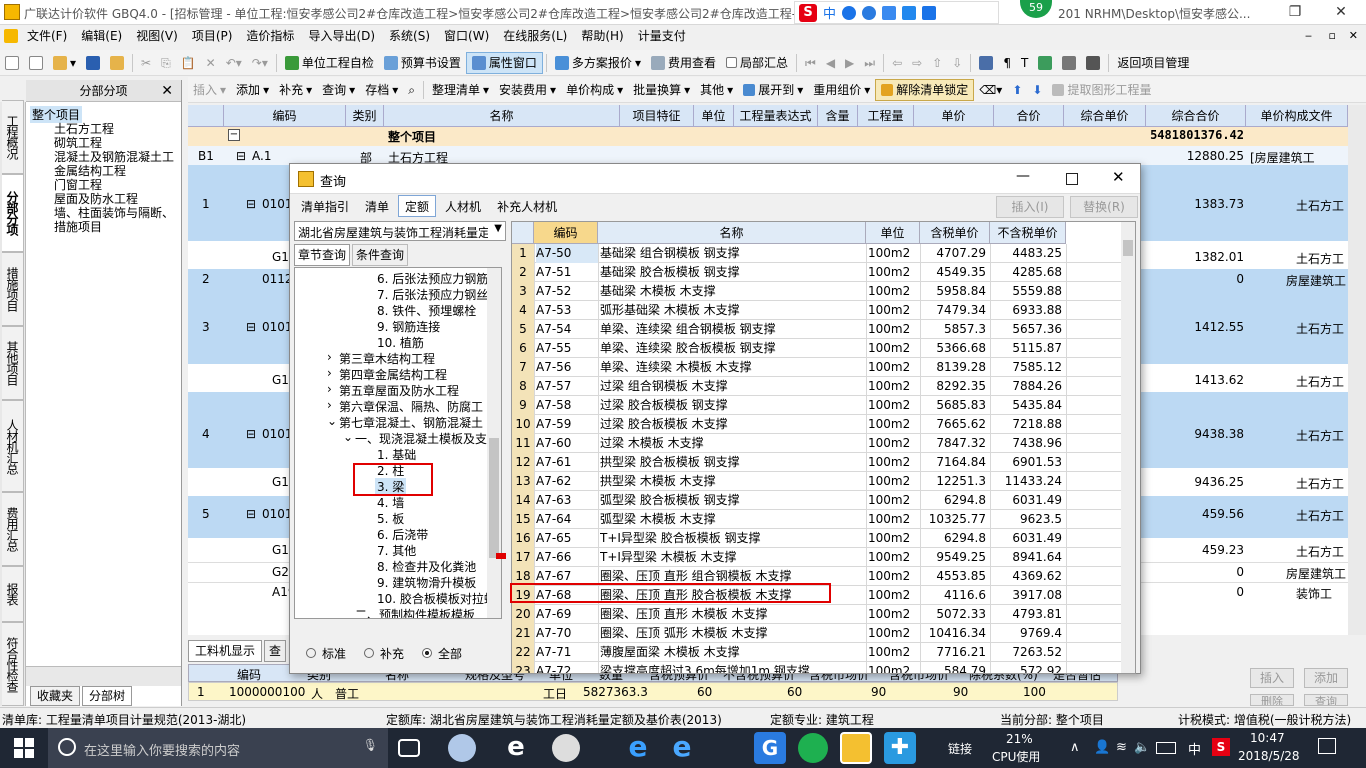 The width and height of the screenshot is (1366, 768). I want to click on batch-convert-menu: 批量换算 ▾, so click(661, 90).